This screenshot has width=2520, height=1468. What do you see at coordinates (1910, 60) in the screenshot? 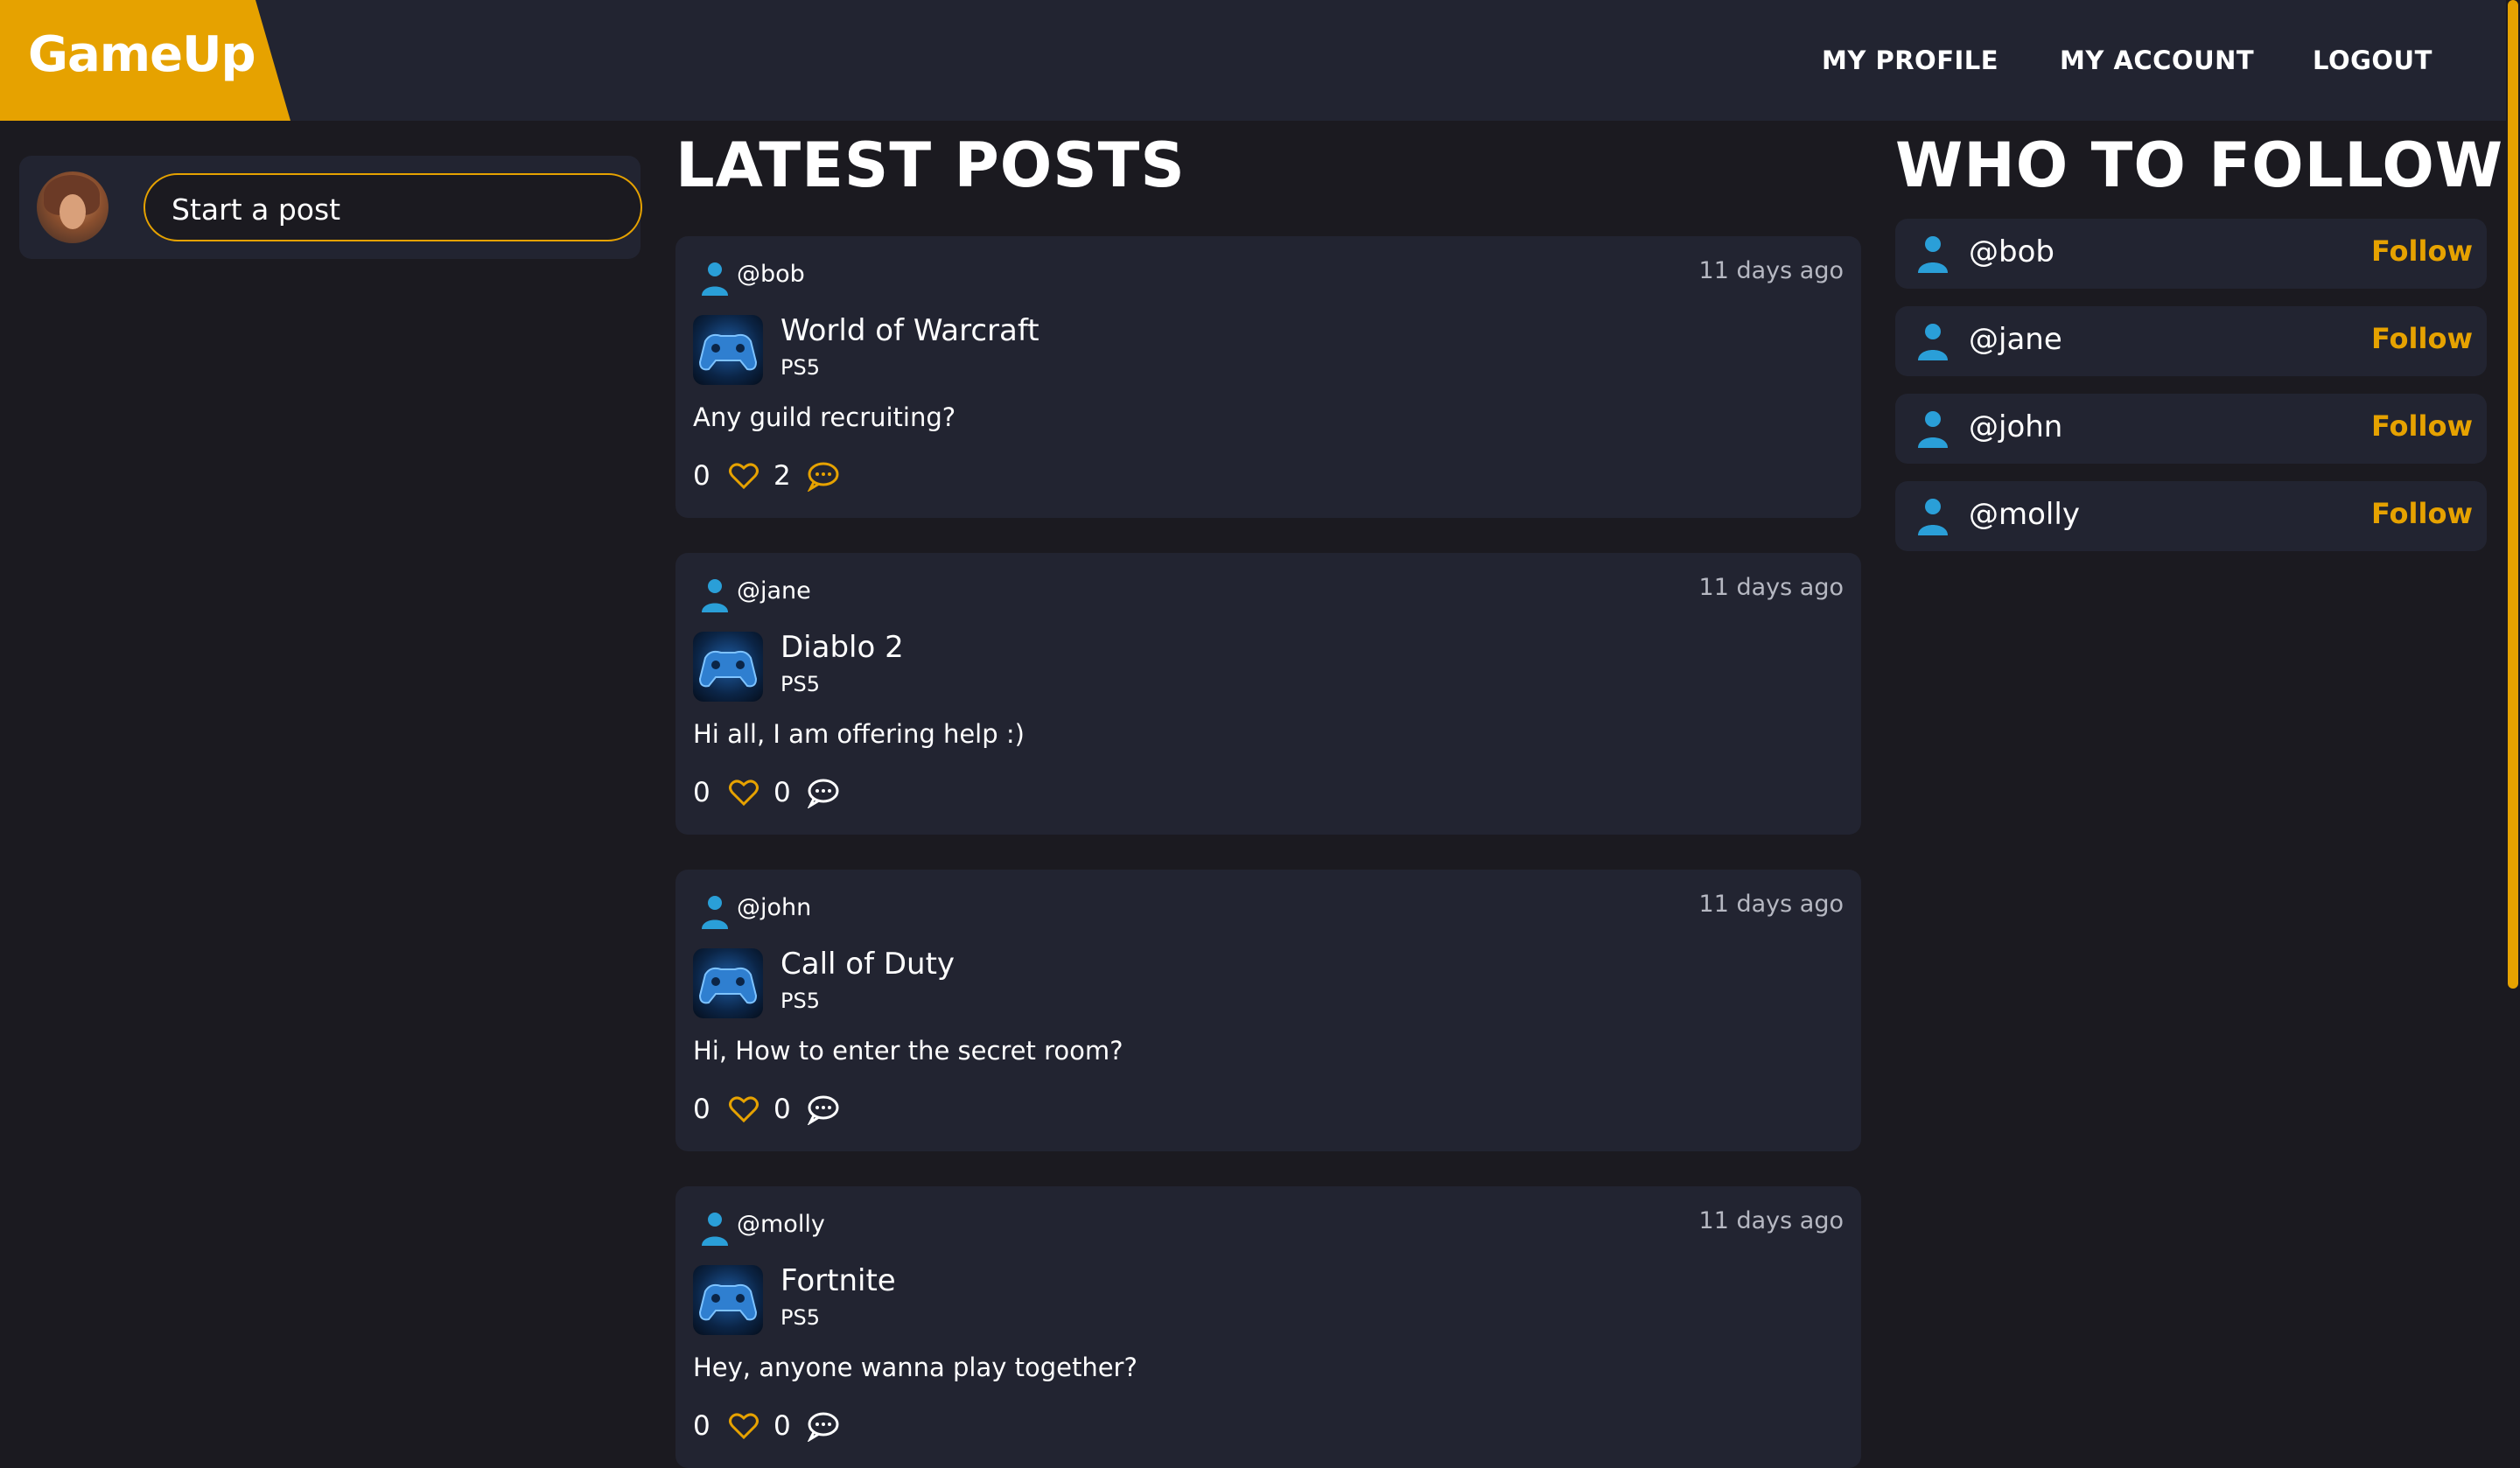
I see `nav-my-profile: MY PROFILE` at bounding box center [1910, 60].